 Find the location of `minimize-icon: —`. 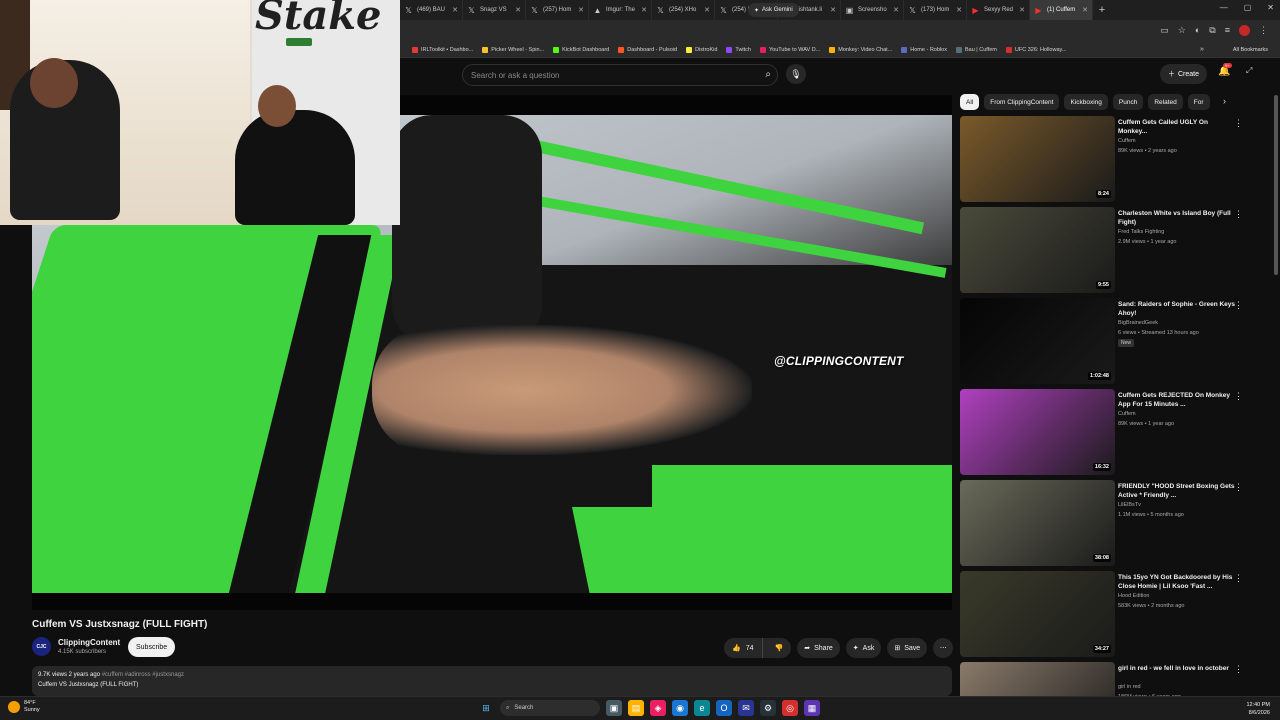

minimize-icon: — is located at coordinates (1224, 7).